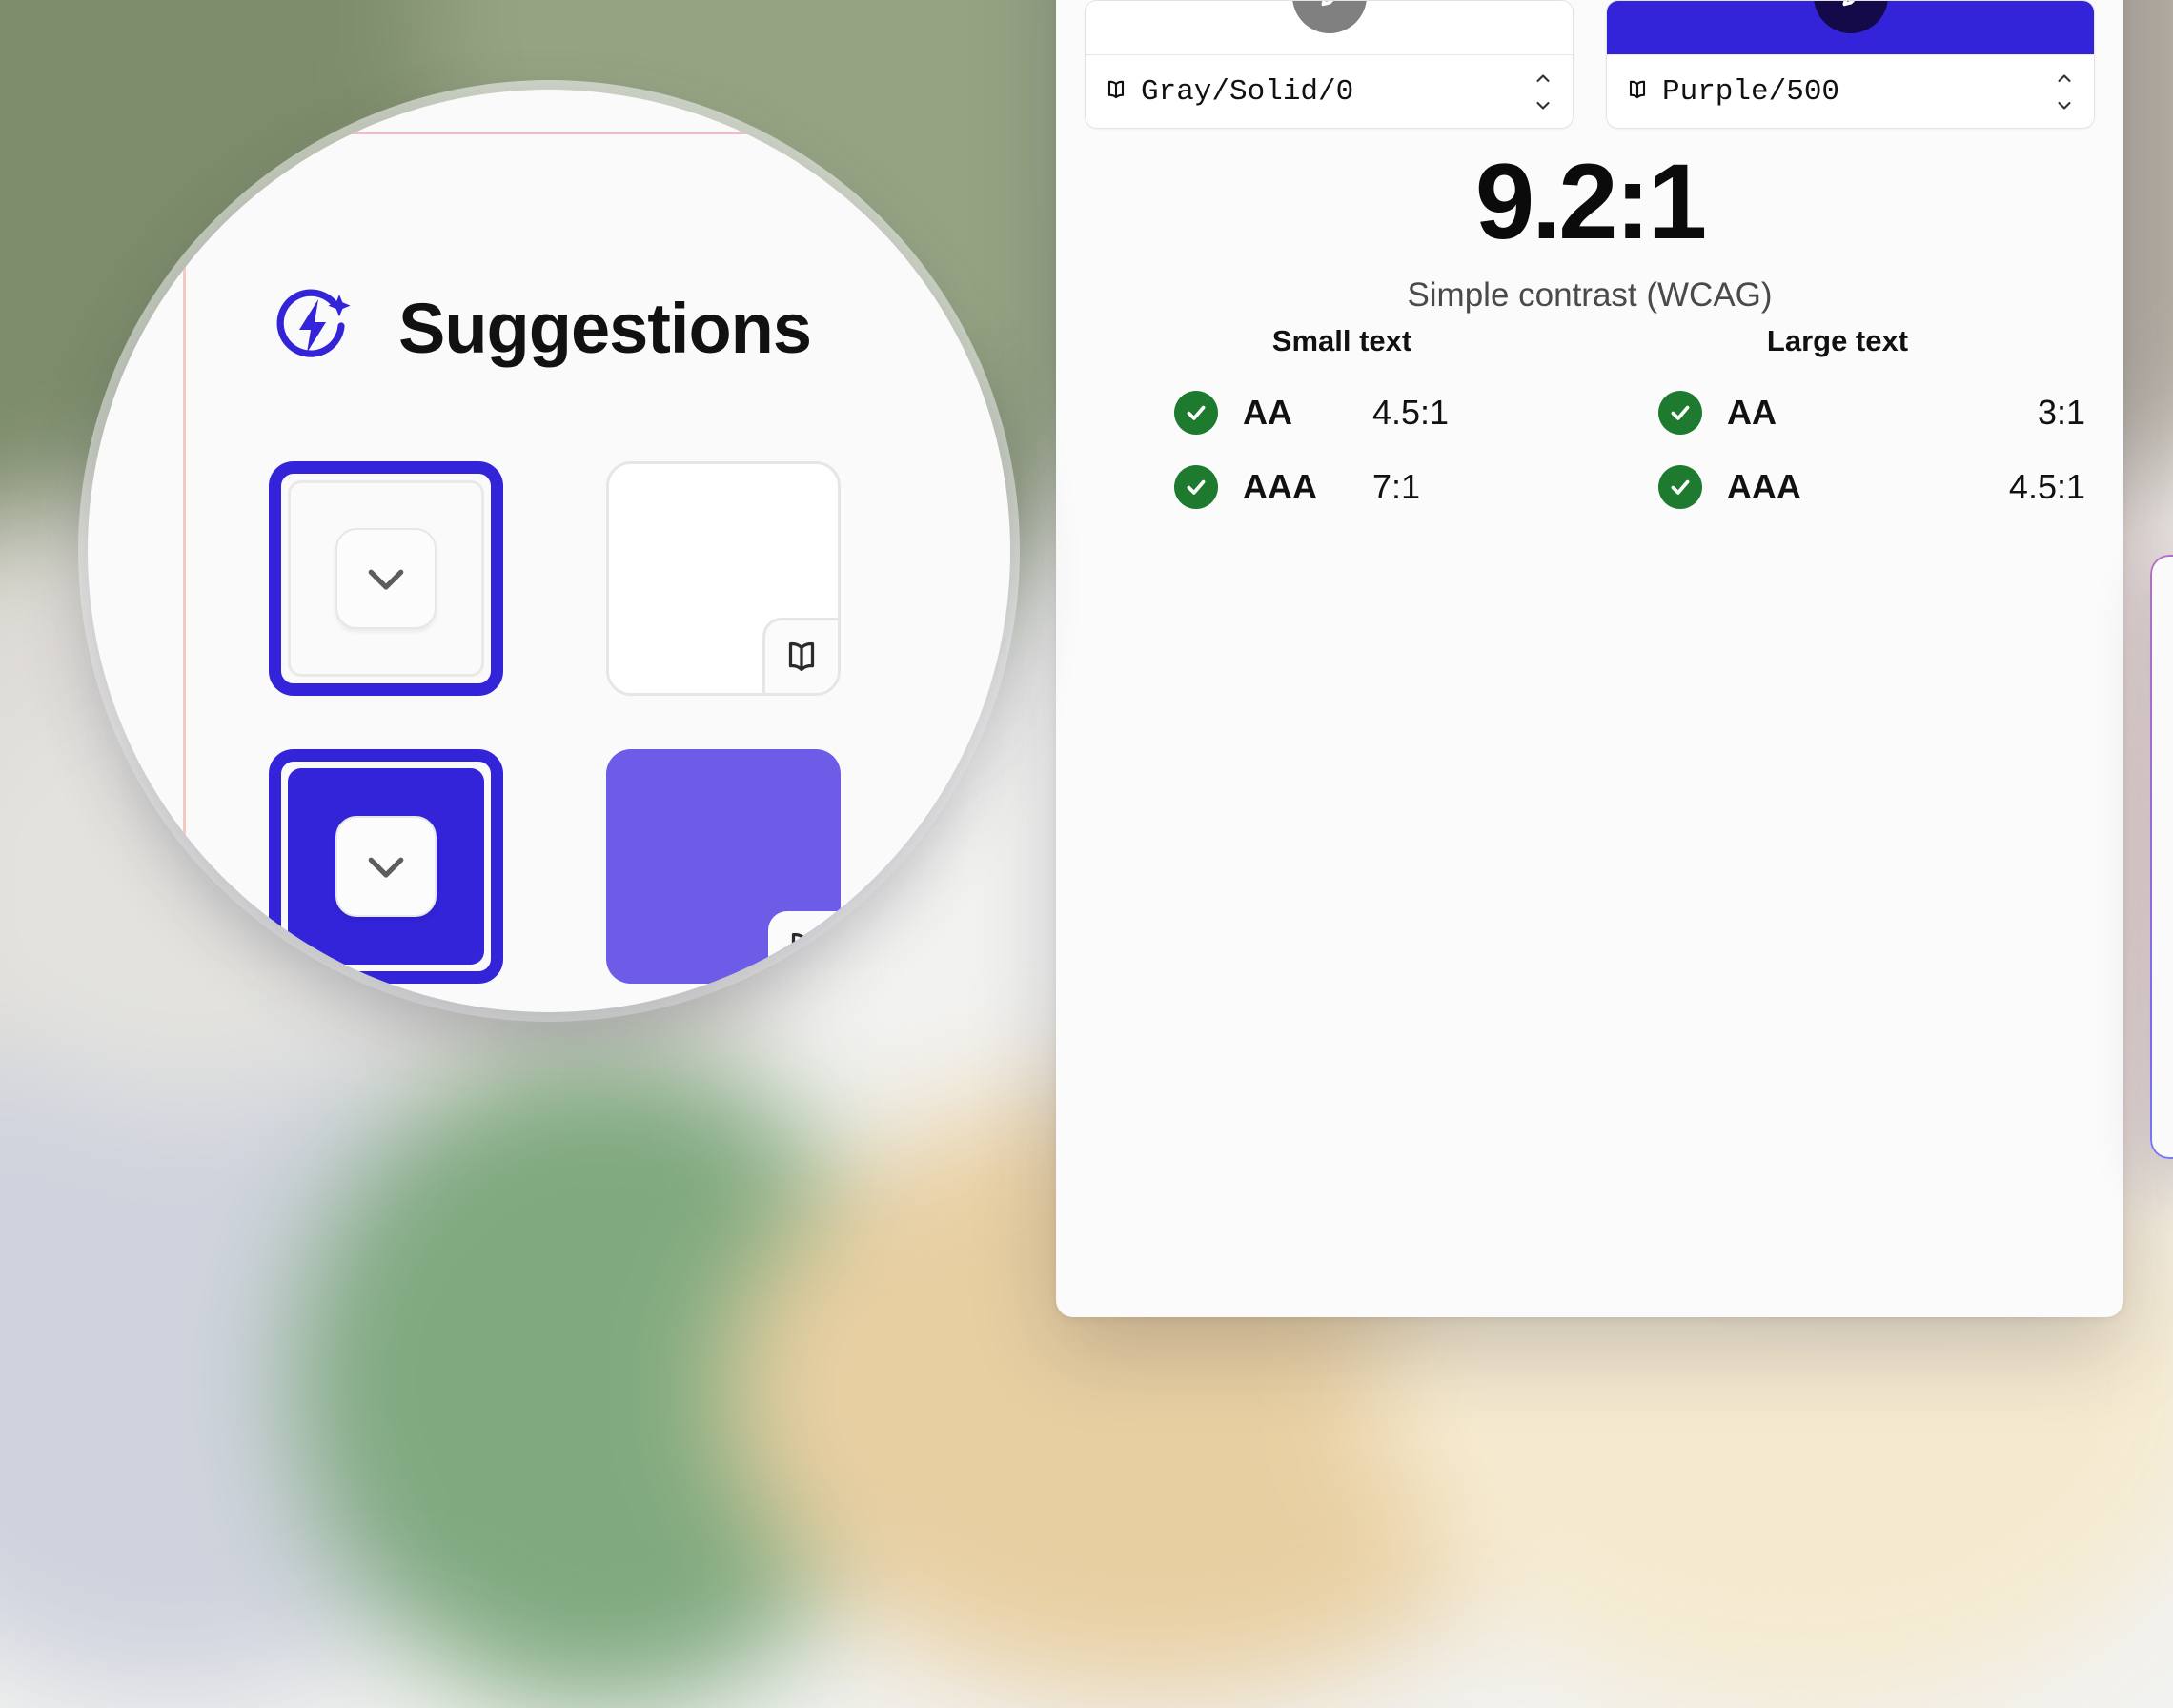 The width and height of the screenshot is (2173, 1708). Describe the element at coordinates (1396, 486) in the screenshot. I see `wcag-small-threshold: 7:1` at that location.